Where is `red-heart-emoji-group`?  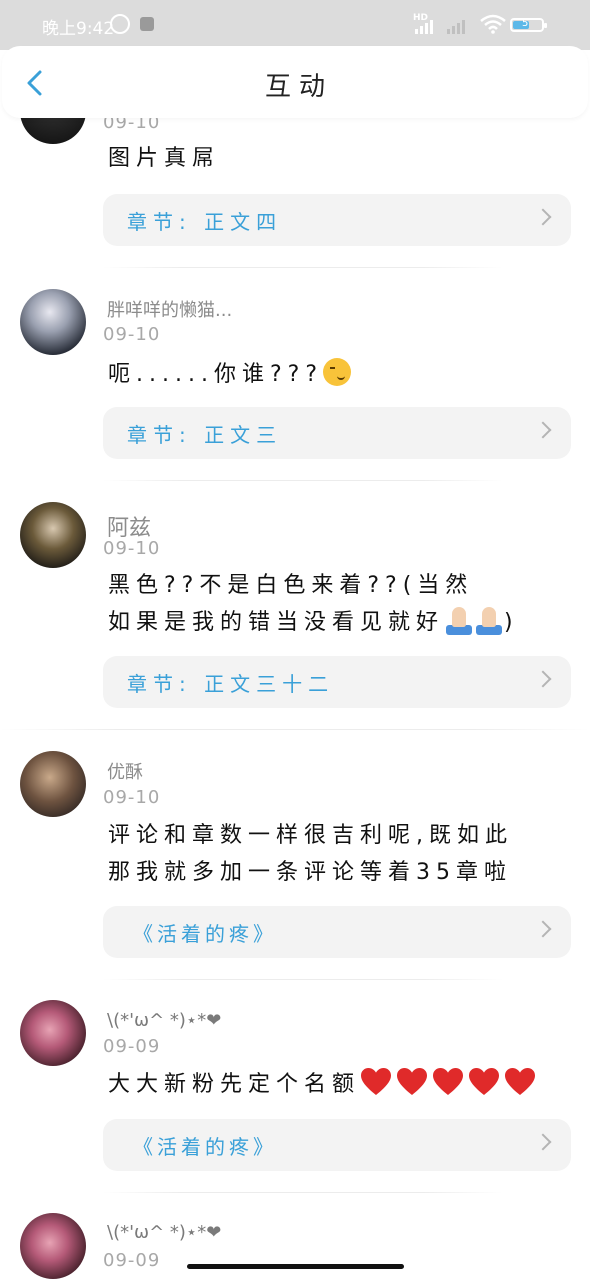
red-heart-emoji-group is located at coordinates (450, 1082).